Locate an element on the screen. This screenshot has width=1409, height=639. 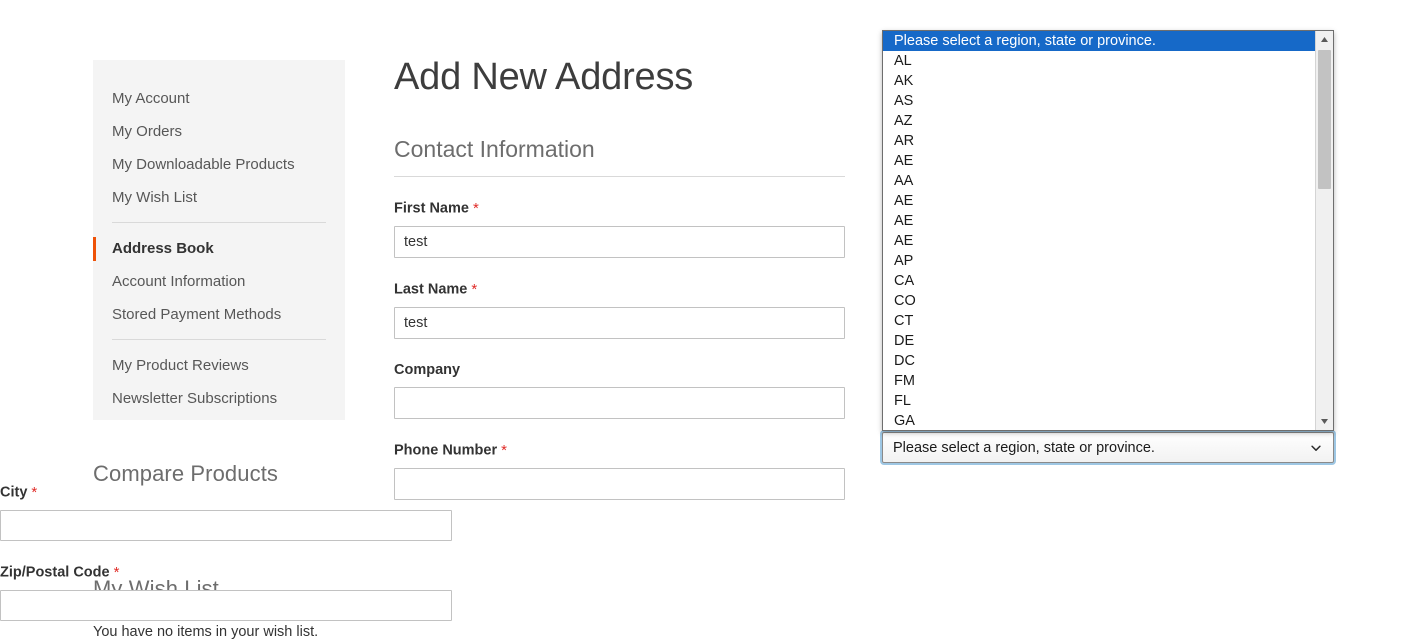
field-last-name: Last Name * is located at coordinates (619, 310).